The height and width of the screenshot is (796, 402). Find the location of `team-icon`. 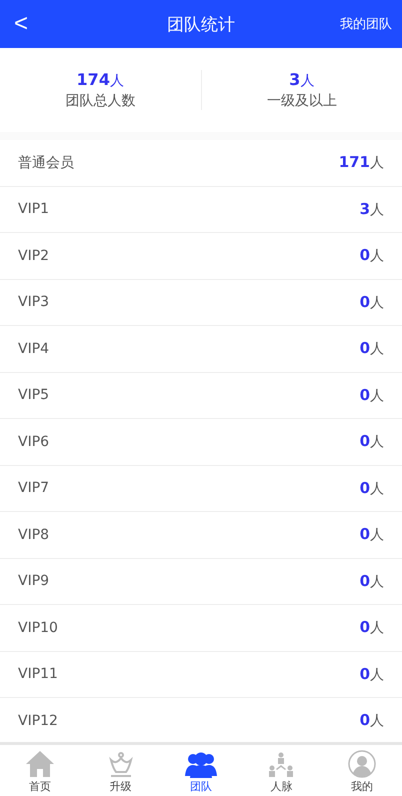

team-icon is located at coordinates (201, 765).